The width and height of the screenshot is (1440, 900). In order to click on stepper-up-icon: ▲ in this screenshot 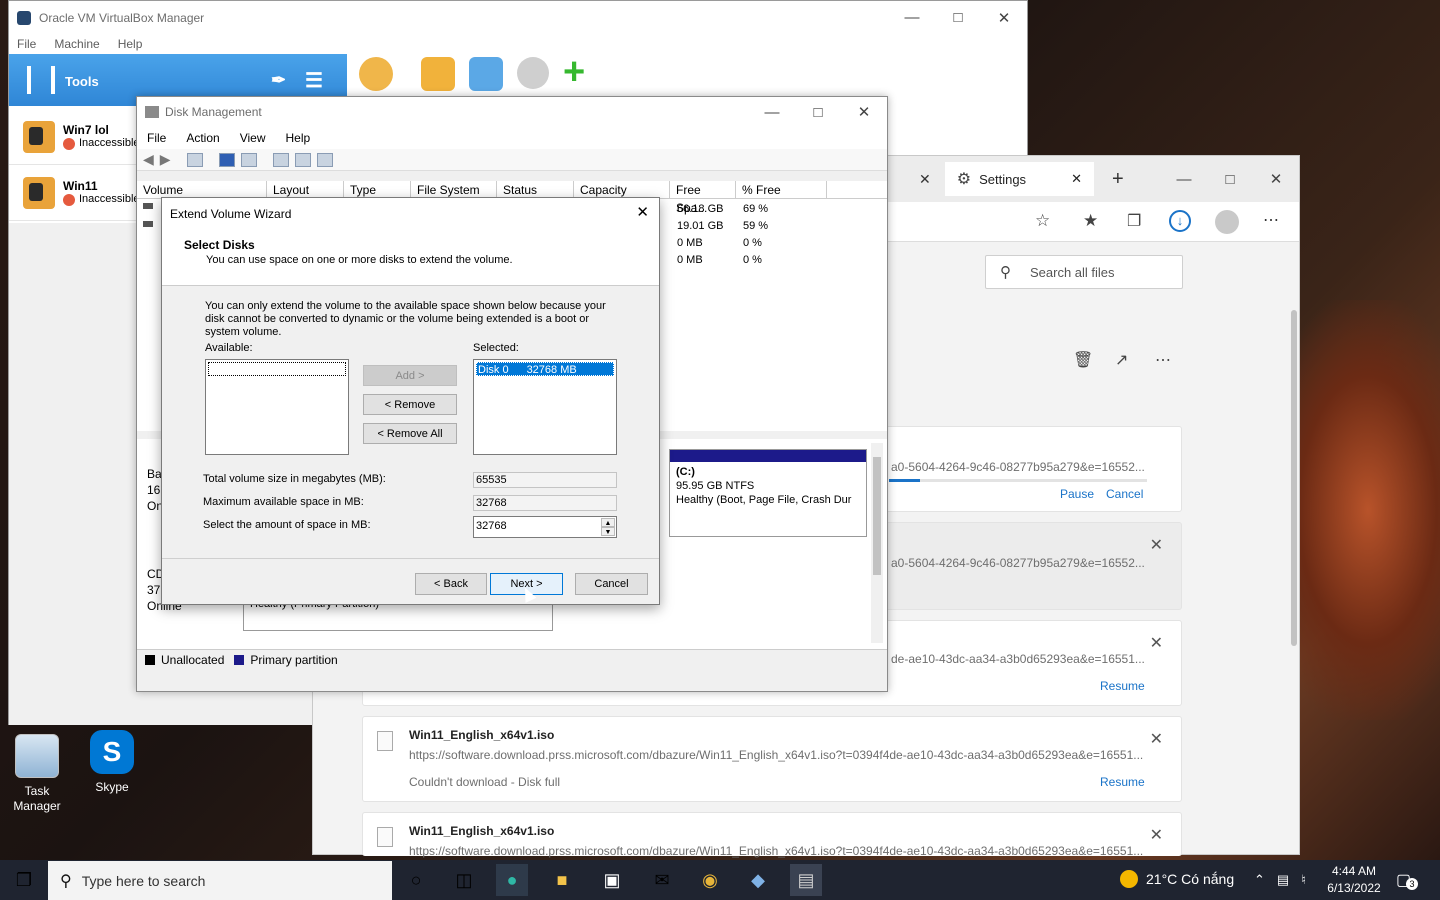, I will do `click(608, 522)`.